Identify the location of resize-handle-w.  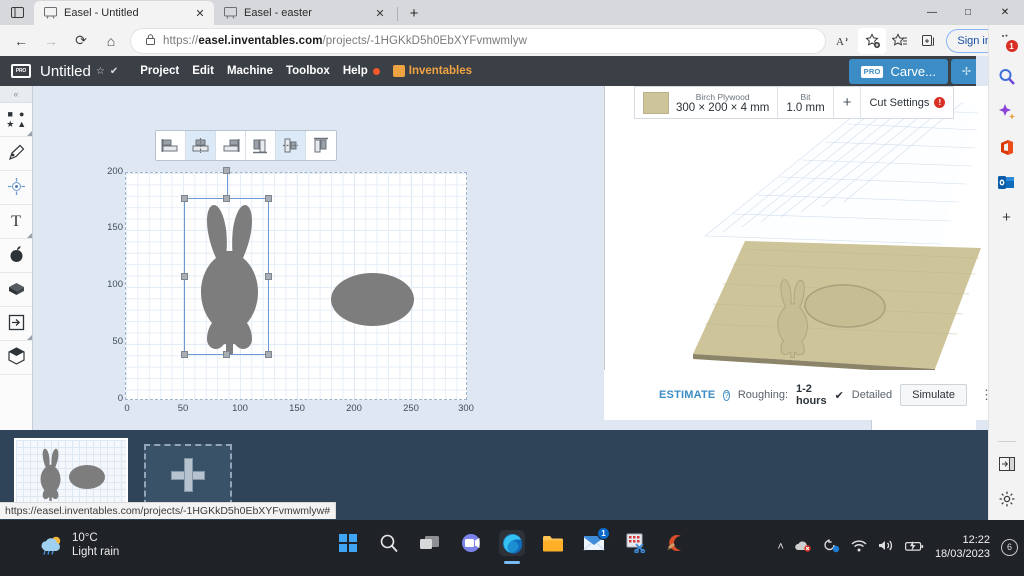
(184, 276).